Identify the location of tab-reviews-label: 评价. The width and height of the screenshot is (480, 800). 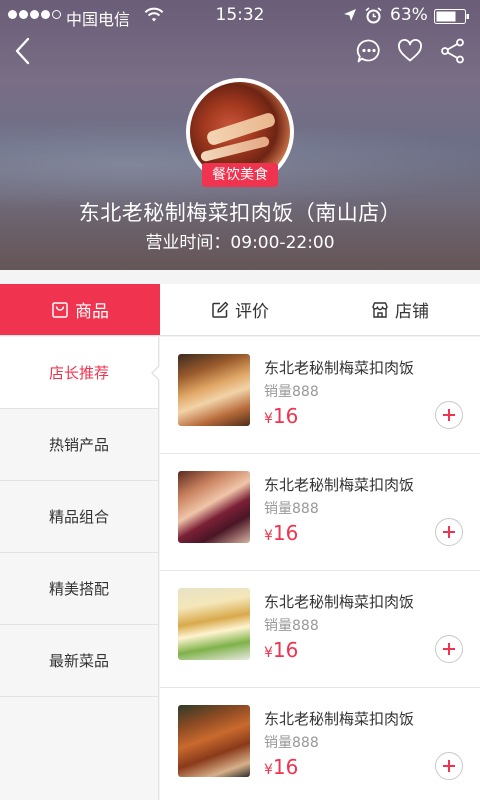
(252, 312).